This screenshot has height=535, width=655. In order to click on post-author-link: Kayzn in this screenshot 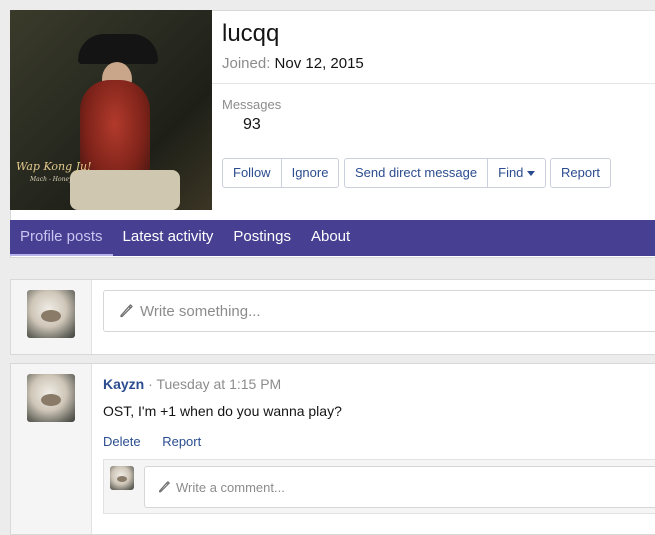, I will do `click(123, 384)`.